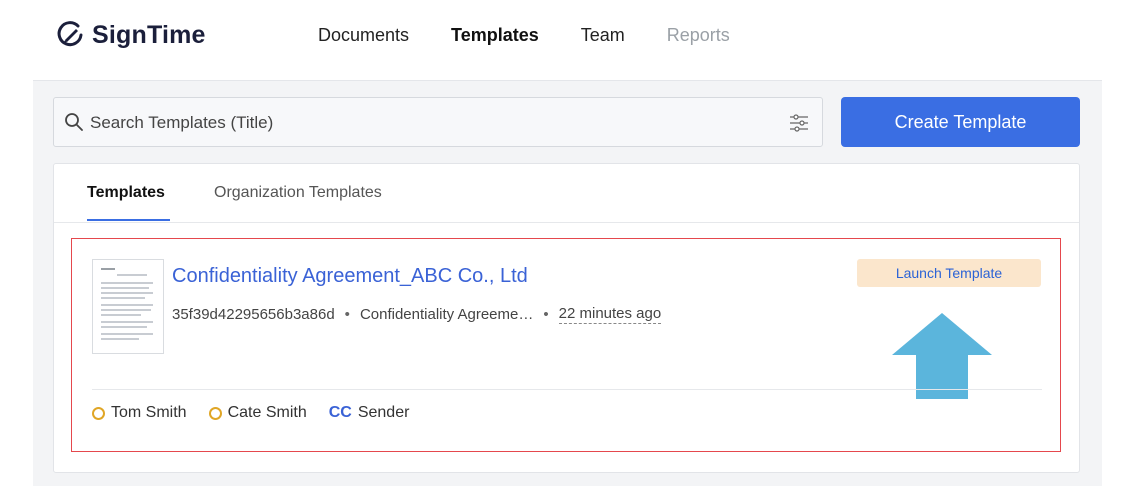  I want to click on search-bar, so click(438, 122).